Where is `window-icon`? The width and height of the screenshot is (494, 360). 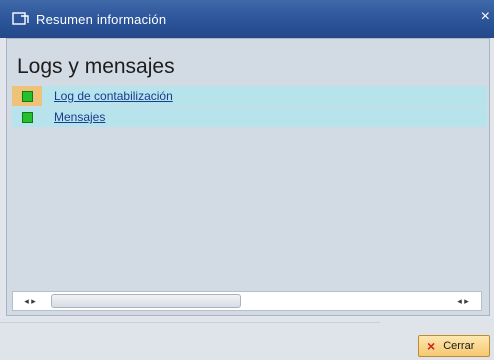
window-icon is located at coordinates (21, 19).